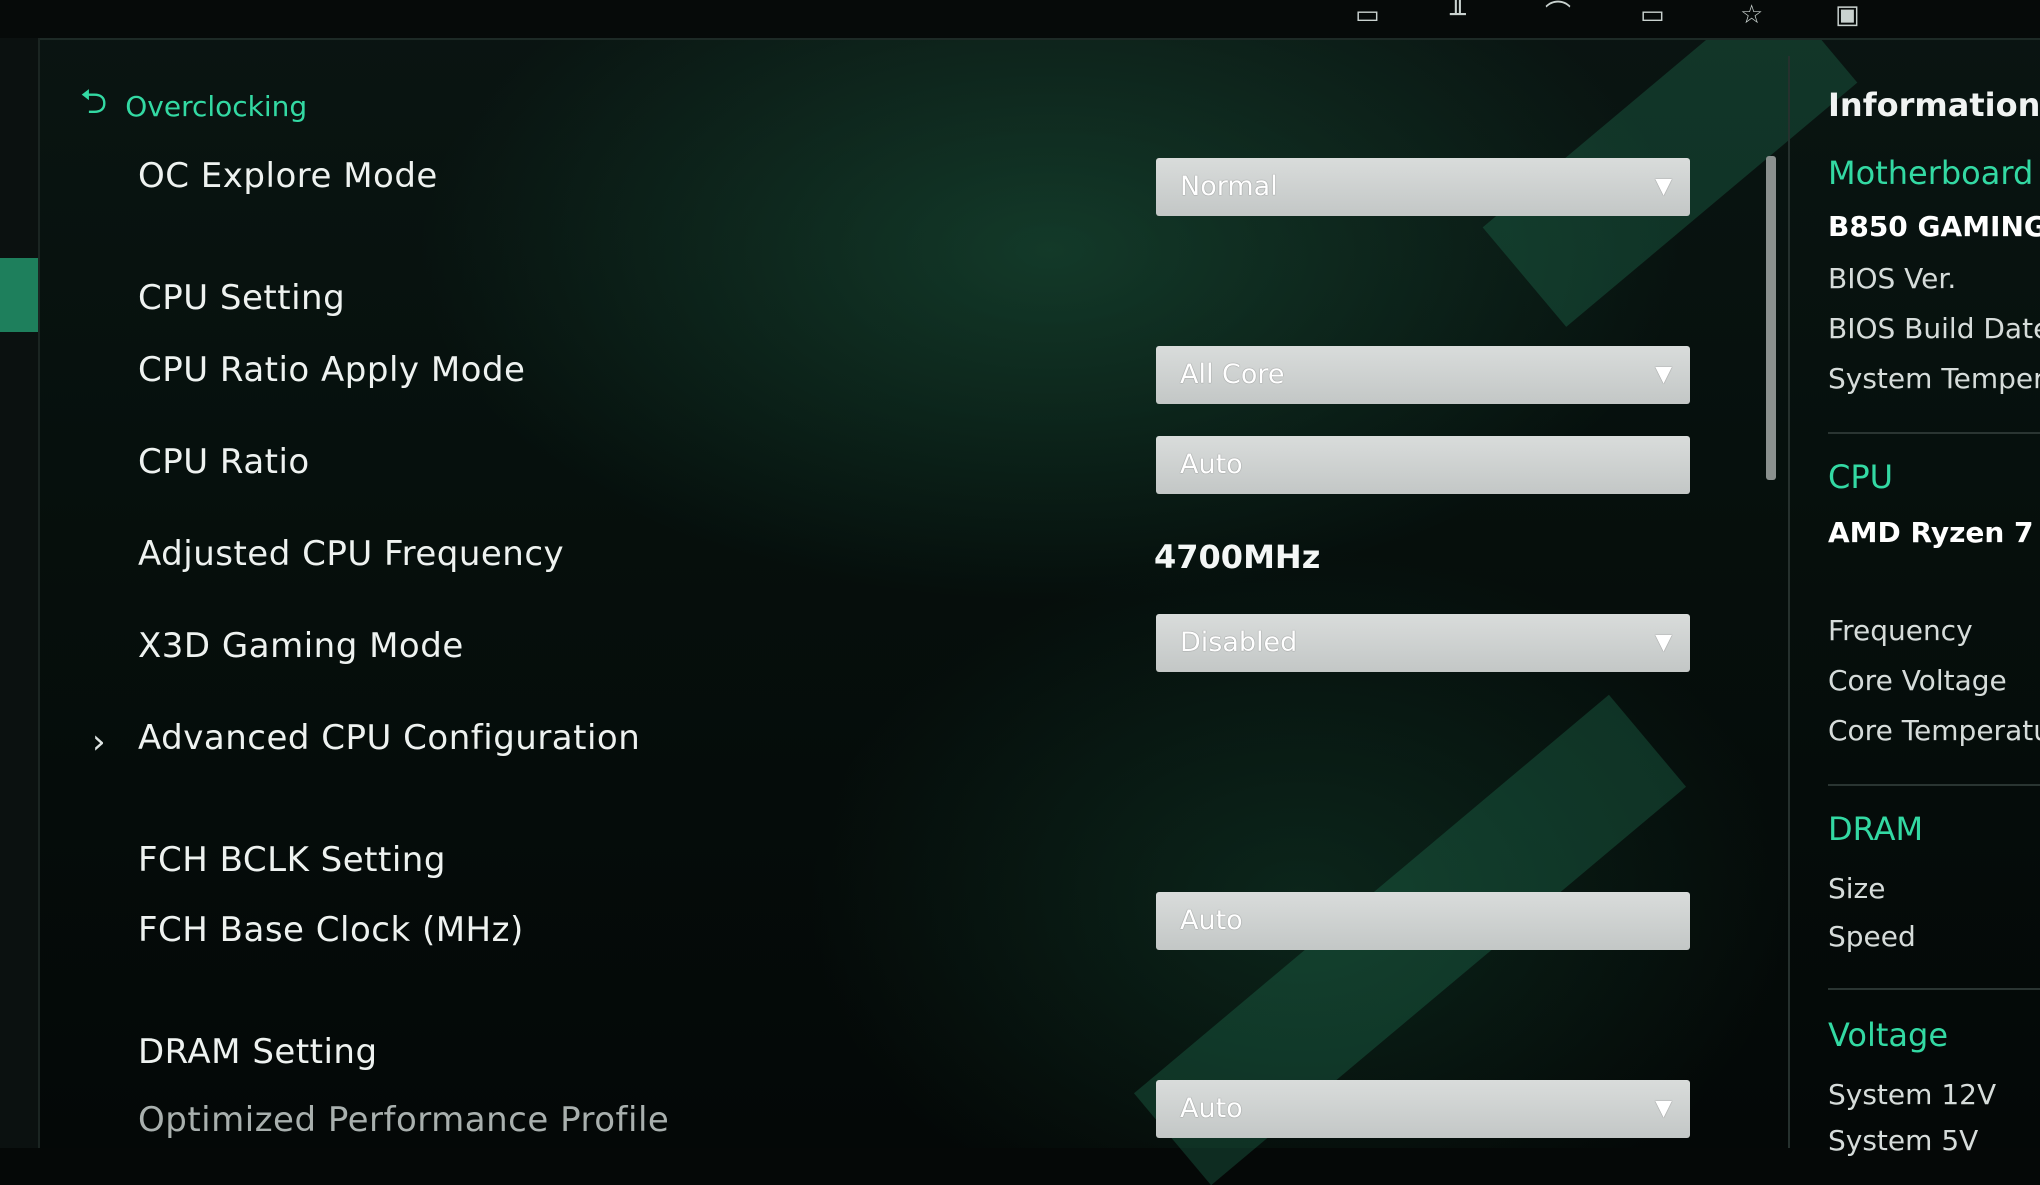  I want to click on info-core-temperature: Core Temperatu, so click(1934, 730).